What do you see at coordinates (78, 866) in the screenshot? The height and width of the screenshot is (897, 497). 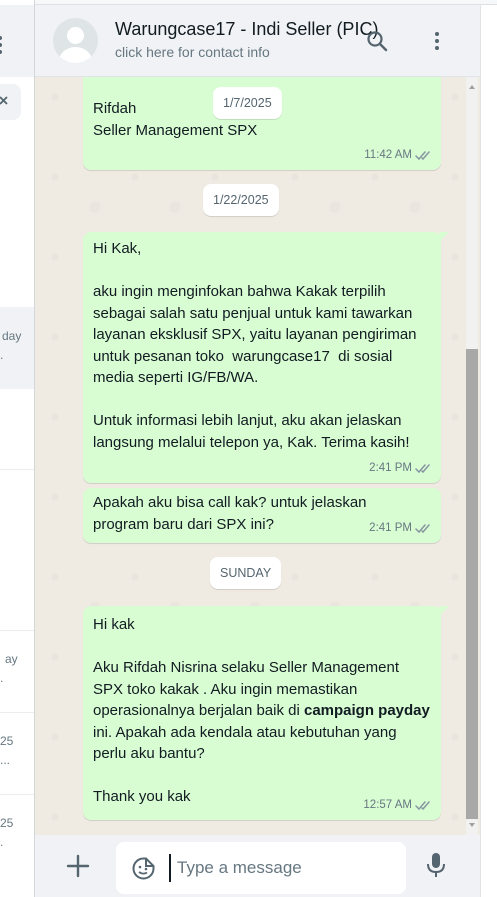 I see `plus-icon` at bounding box center [78, 866].